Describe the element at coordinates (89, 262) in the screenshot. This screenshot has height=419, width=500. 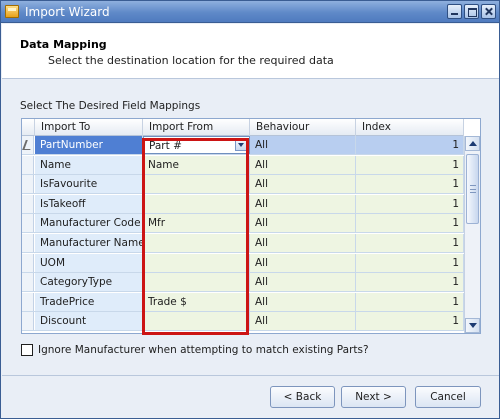
I see `import-to-cell: UOM` at that location.